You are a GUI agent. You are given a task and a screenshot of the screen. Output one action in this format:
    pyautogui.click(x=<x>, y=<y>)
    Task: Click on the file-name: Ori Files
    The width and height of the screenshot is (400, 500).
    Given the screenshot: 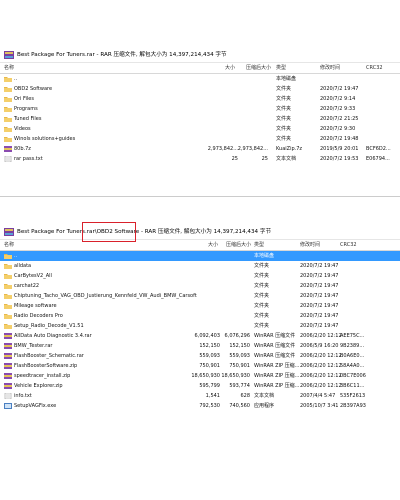 What is the action you would take?
    pyautogui.click(x=24, y=99)
    